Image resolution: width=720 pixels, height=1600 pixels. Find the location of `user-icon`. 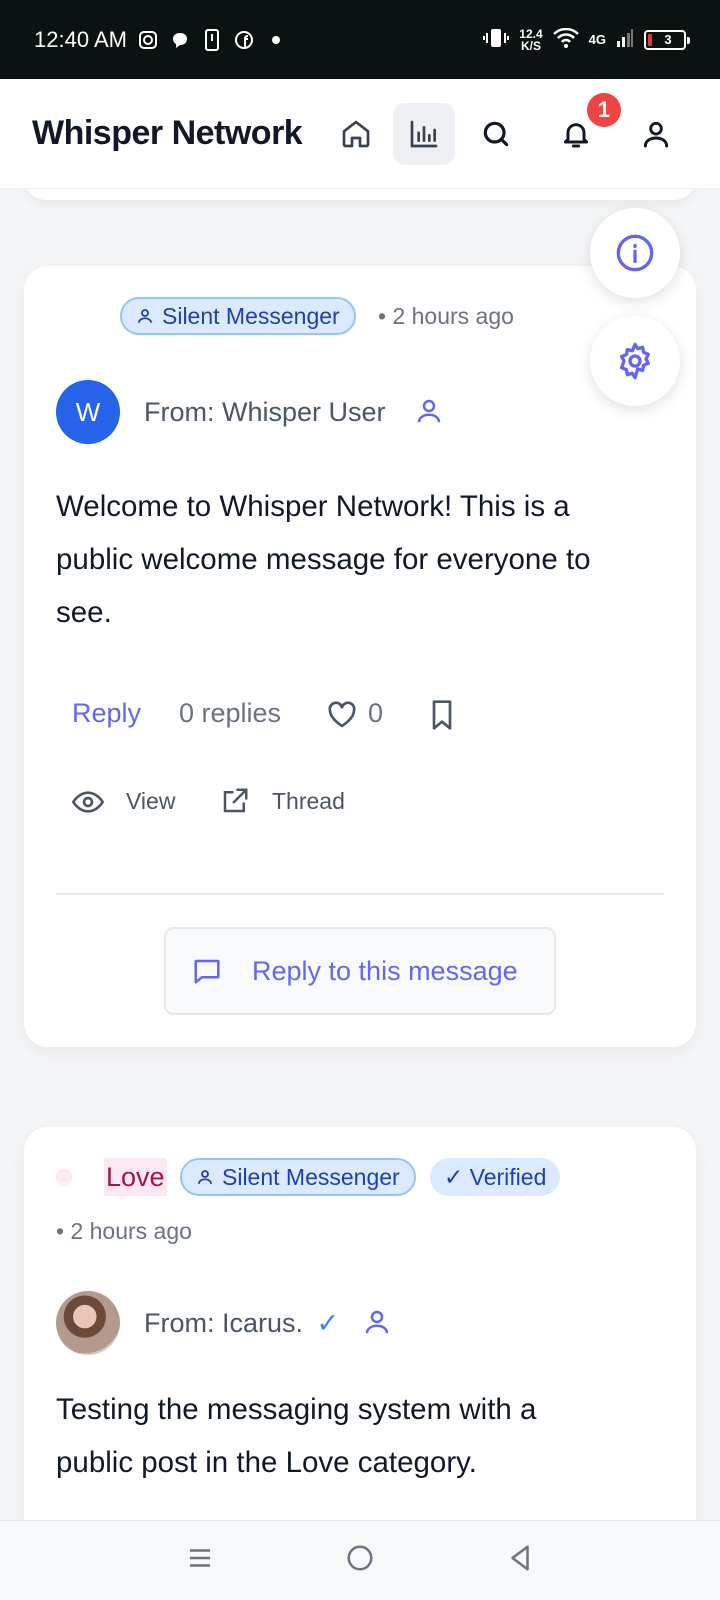

user-icon is located at coordinates (656, 134).